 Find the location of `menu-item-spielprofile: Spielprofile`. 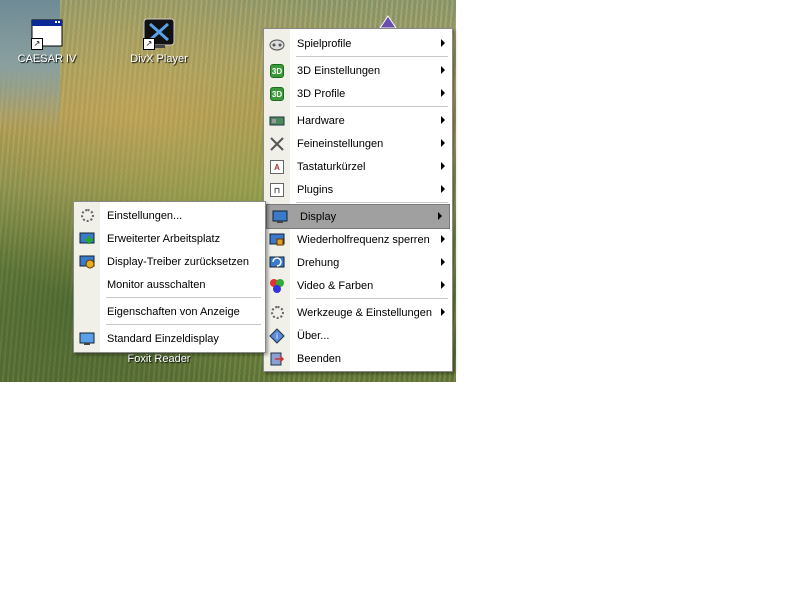

menu-item-spielprofile: Spielprofile is located at coordinates (358, 43).